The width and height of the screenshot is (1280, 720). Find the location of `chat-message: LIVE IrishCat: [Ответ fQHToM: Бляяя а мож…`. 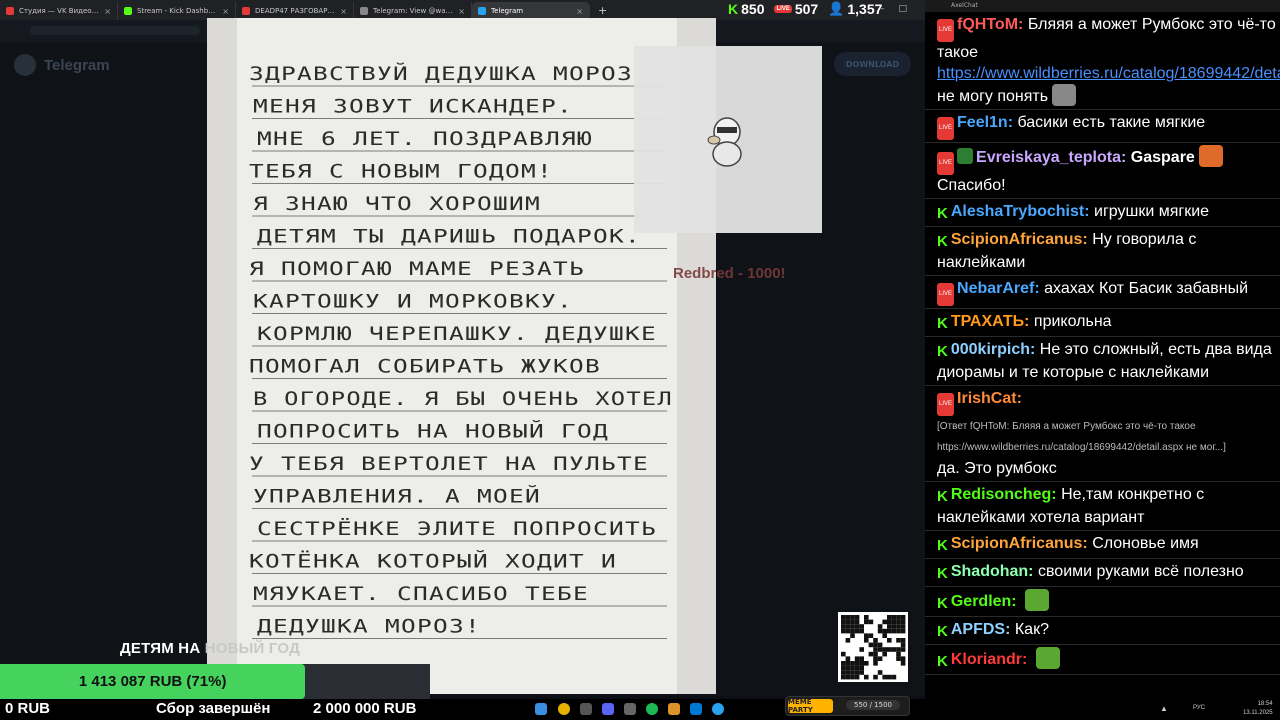

chat-message: LIVE IrishCat: [Ответ fQHToM: Бляяя а мож… is located at coordinates (1102, 434).